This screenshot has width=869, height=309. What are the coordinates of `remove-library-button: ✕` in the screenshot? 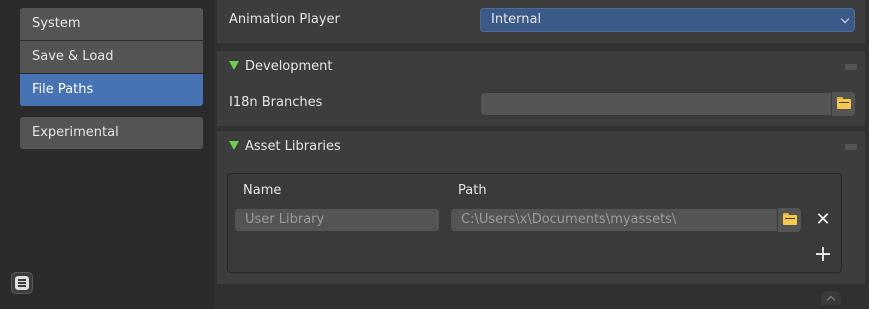 It's located at (823, 220).